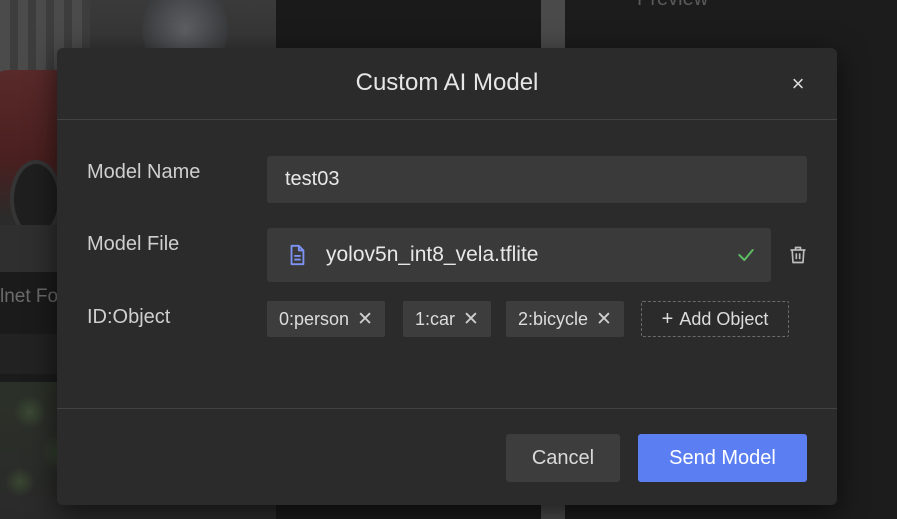 The height and width of the screenshot is (519, 897). I want to click on add-object-label: Add Object, so click(724, 318).